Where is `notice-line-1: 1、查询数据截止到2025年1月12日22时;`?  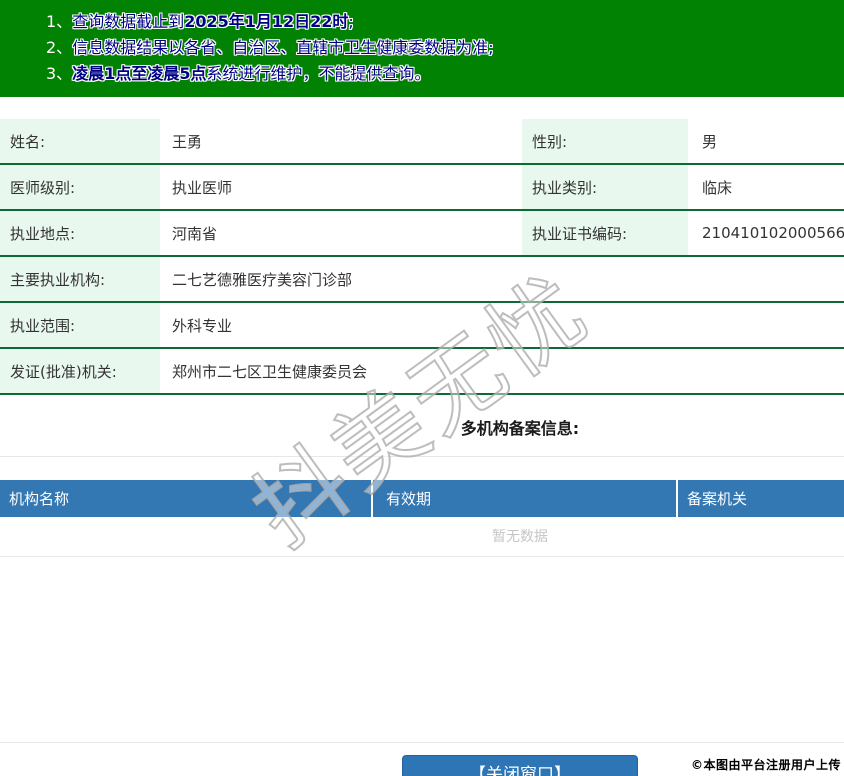 notice-line-1: 1、查询数据截止到2025年1月12日22时; is located at coordinates (440, 22).